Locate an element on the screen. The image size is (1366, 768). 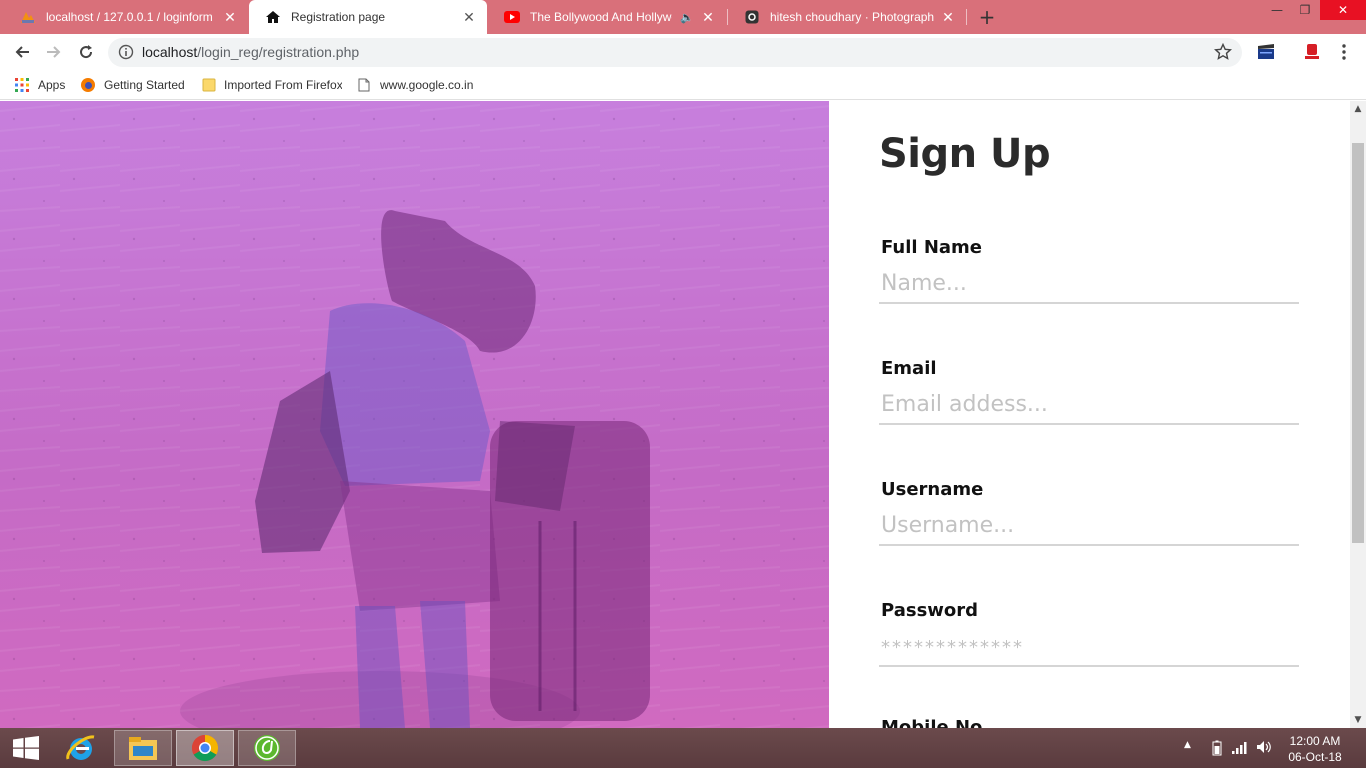
email-field: Email is located at coordinates (1089, 391).